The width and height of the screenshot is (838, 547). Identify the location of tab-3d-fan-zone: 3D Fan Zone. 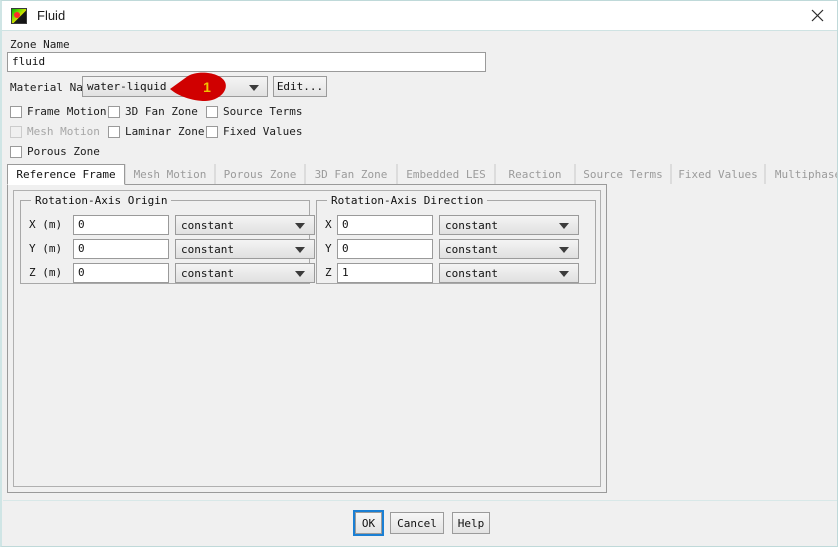
(351, 174).